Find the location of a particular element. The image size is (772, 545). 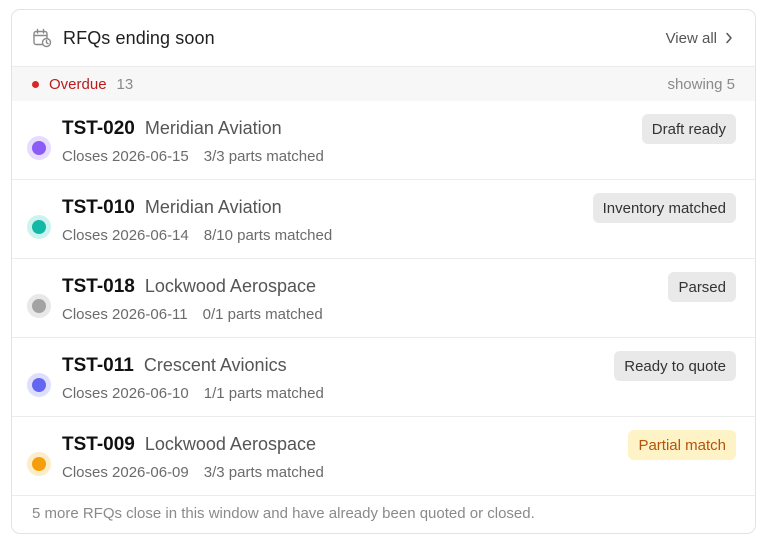

overdue-status-dot is located at coordinates (35, 84).